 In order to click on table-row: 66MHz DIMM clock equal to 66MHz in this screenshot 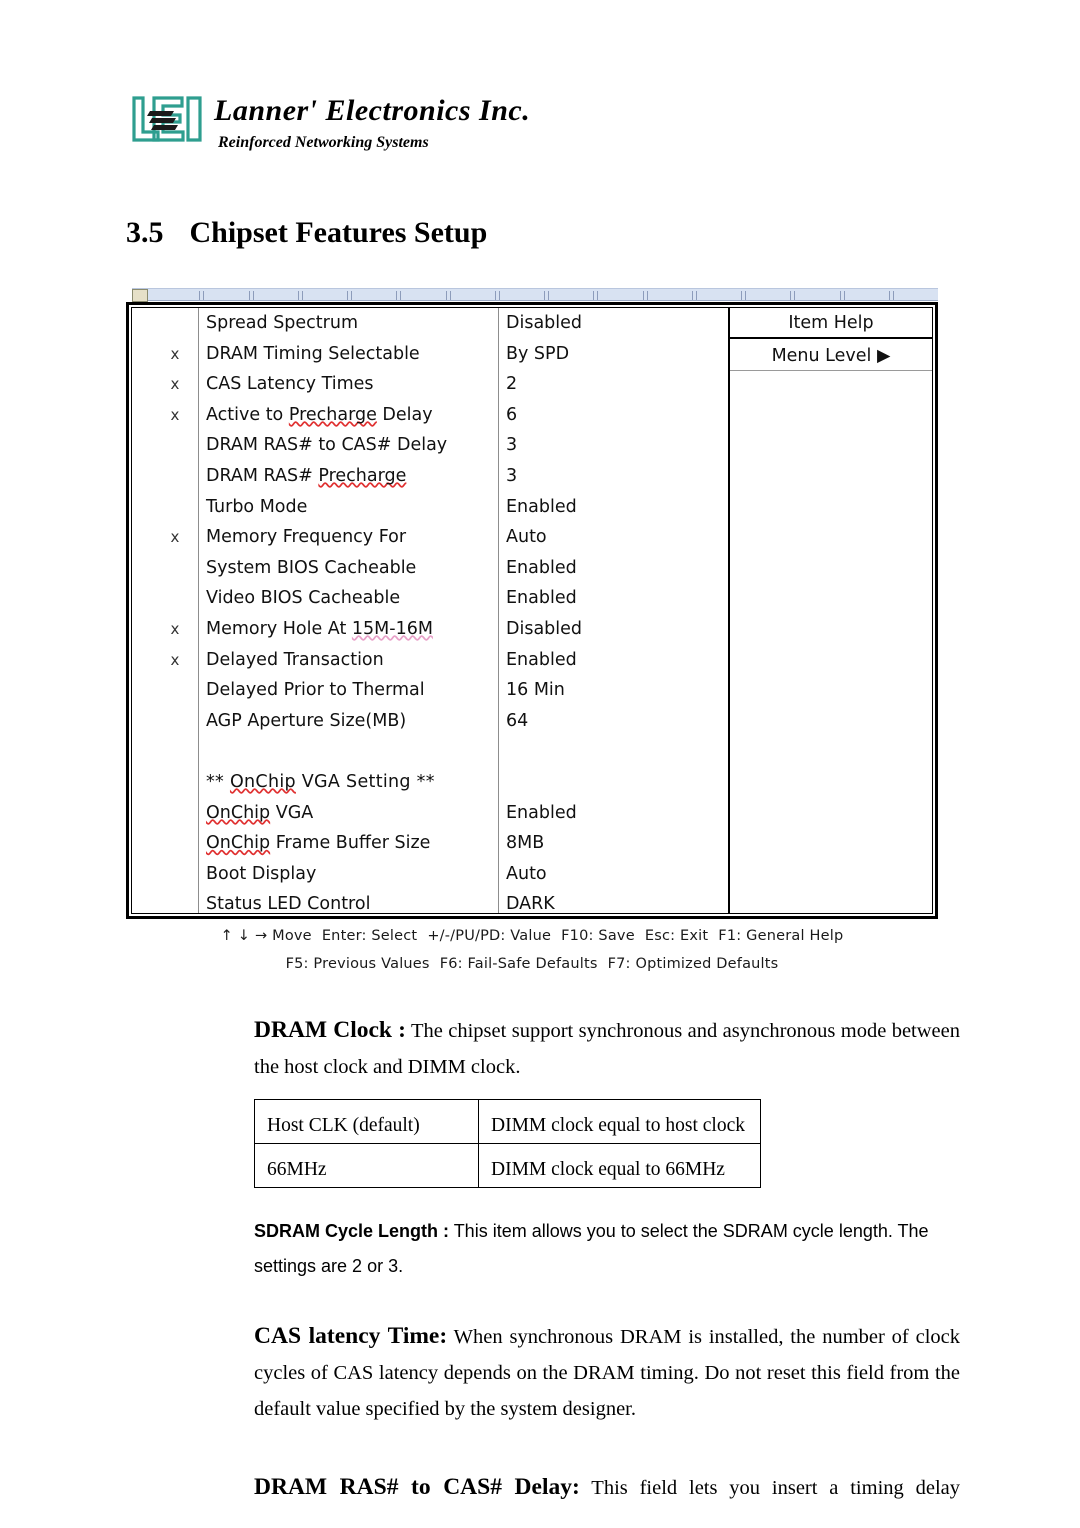, I will do `click(507, 1165)`.